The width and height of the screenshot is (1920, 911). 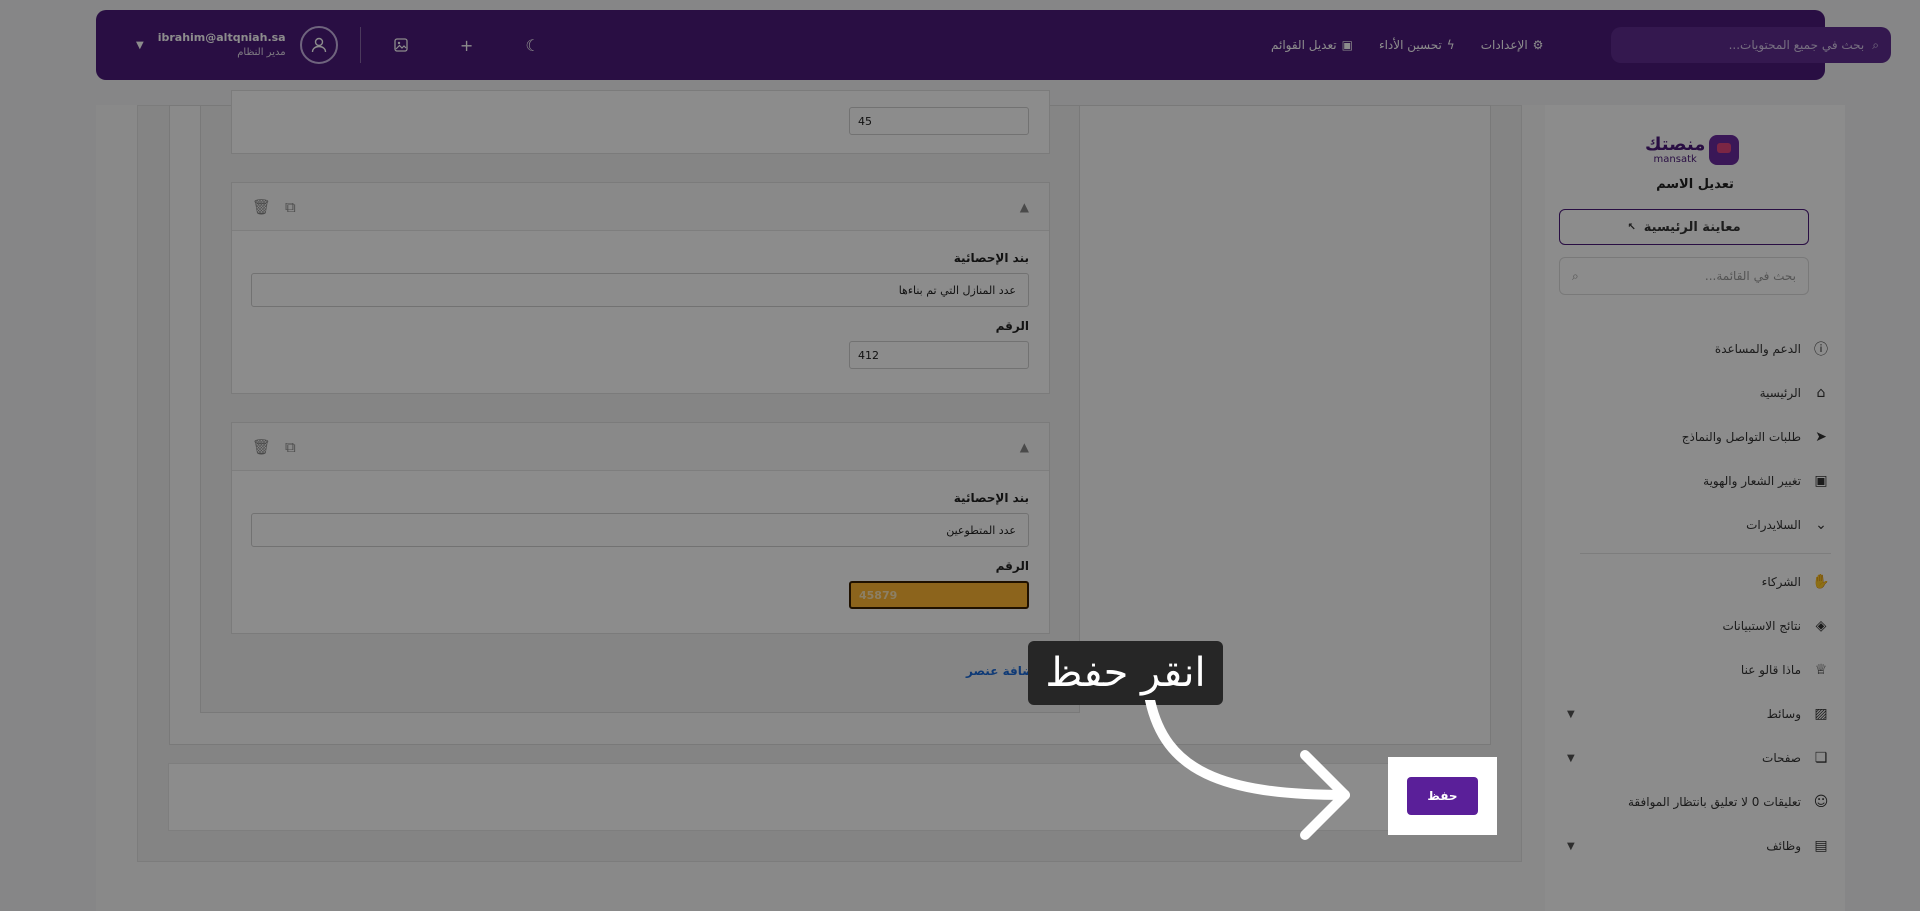 I want to click on stat-text-input: عدد المتطوعين, so click(x=640, y=530).